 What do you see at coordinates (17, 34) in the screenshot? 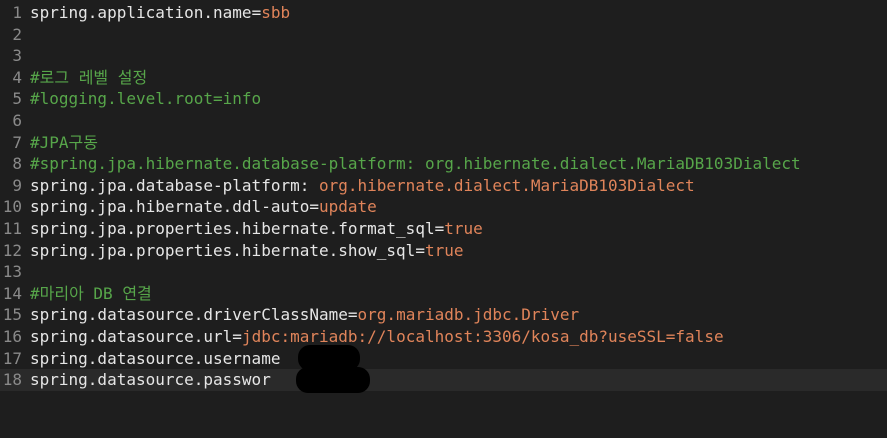
I see `line-number: 2` at bounding box center [17, 34].